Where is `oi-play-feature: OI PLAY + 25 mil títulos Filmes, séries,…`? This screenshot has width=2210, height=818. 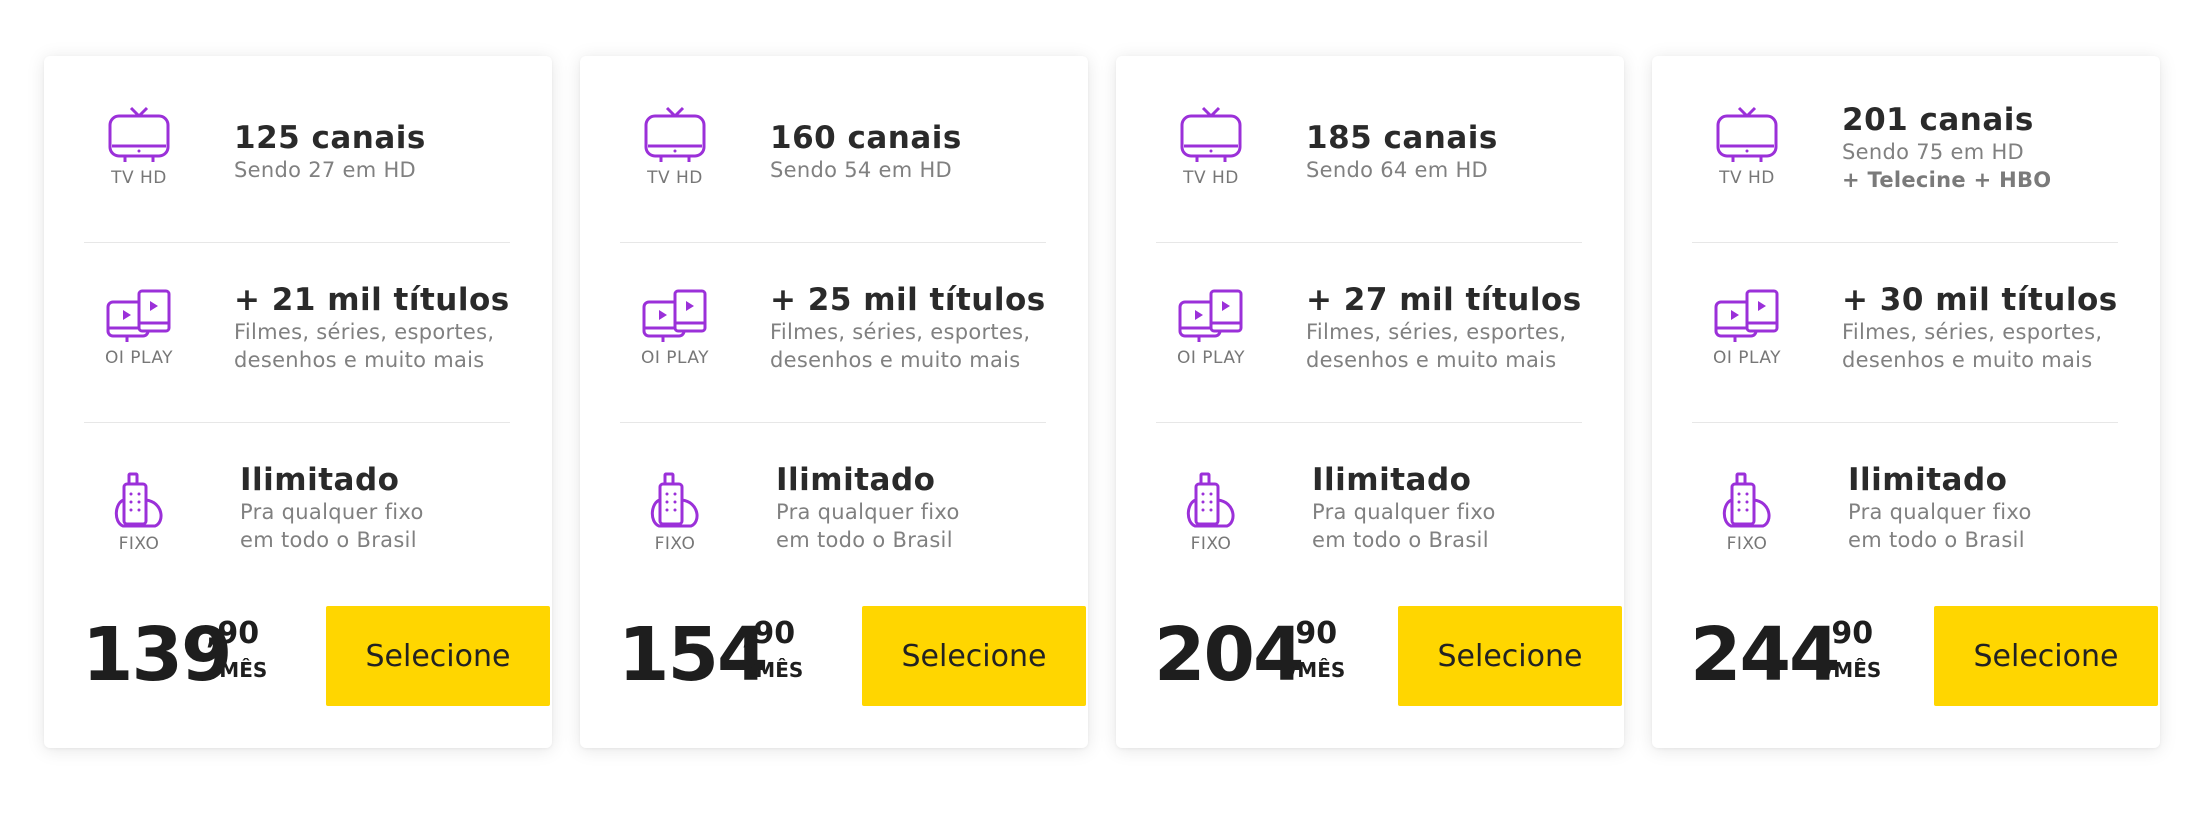
oi-play-feature: OI PLAY + 25 mil títulos Filmes, séries,… is located at coordinates (833, 332).